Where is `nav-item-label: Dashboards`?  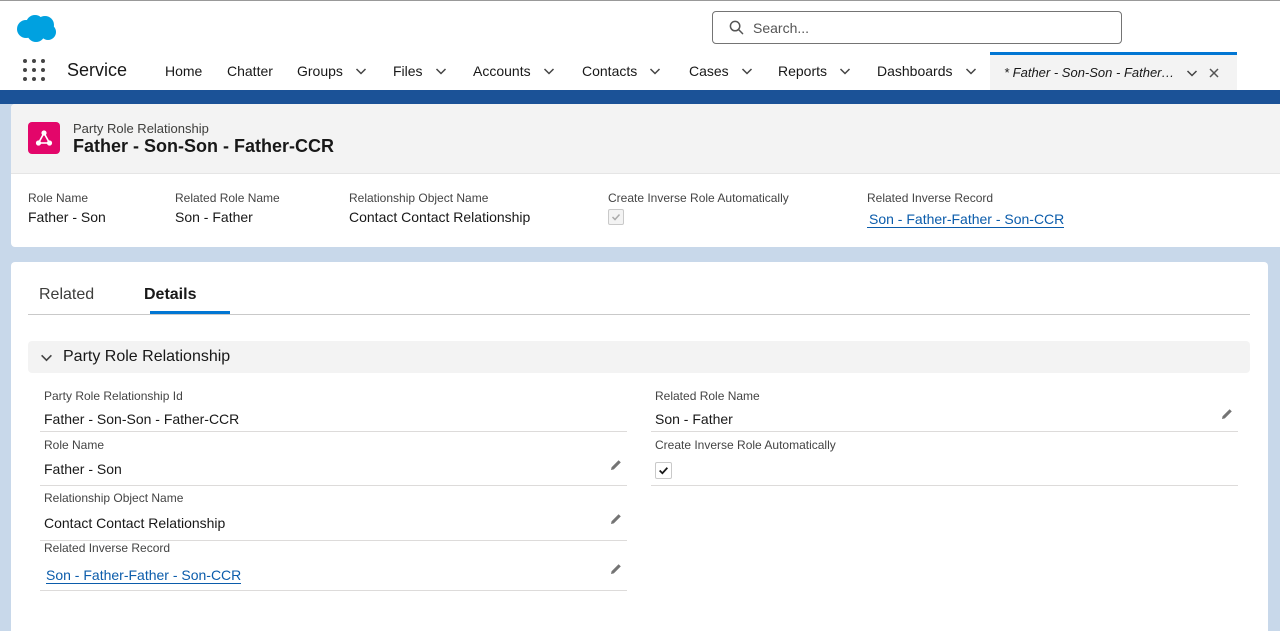 nav-item-label: Dashboards is located at coordinates (915, 71).